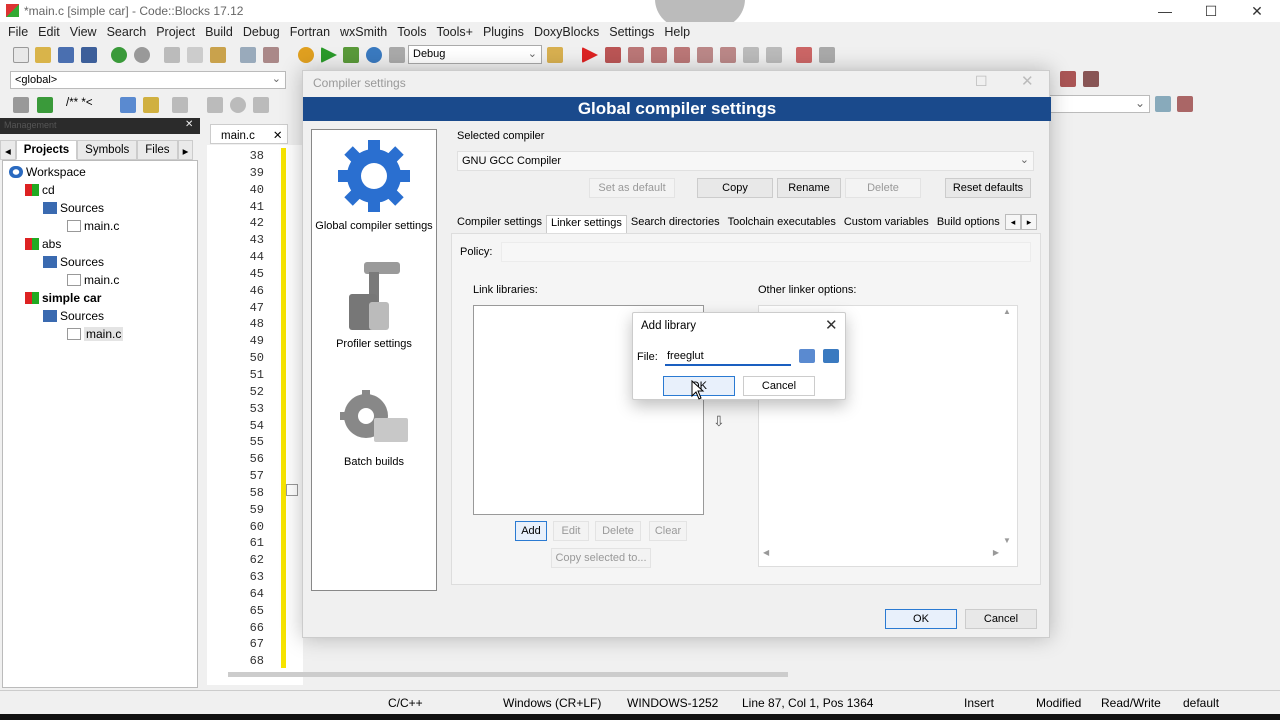  Describe the element at coordinates (248, 55) in the screenshot. I see `find-icon` at that location.